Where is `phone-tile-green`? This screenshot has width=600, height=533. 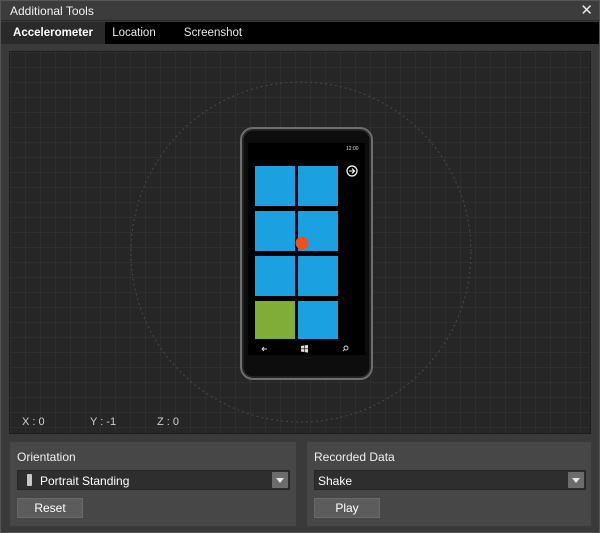 phone-tile-green is located at coordinates (275, 320).